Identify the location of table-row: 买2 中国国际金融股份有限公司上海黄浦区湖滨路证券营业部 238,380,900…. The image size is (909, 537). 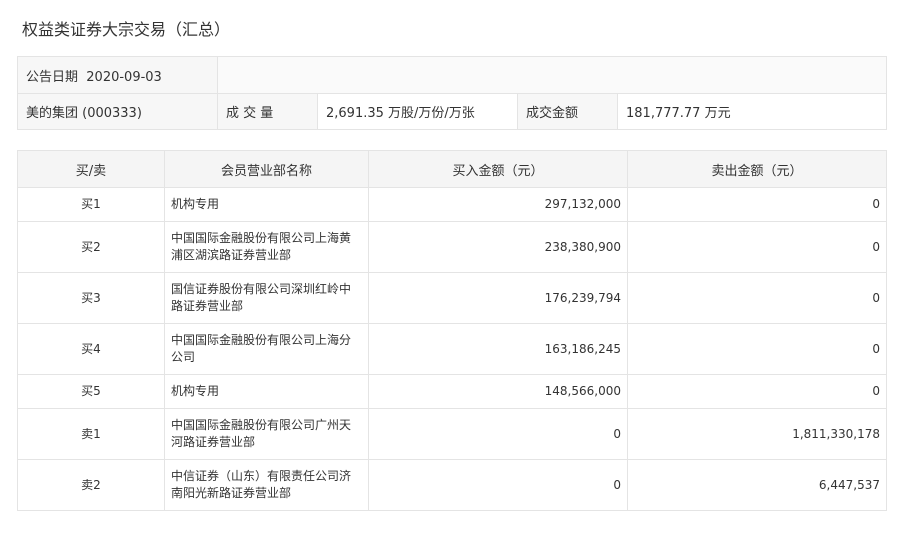
(452, 247).